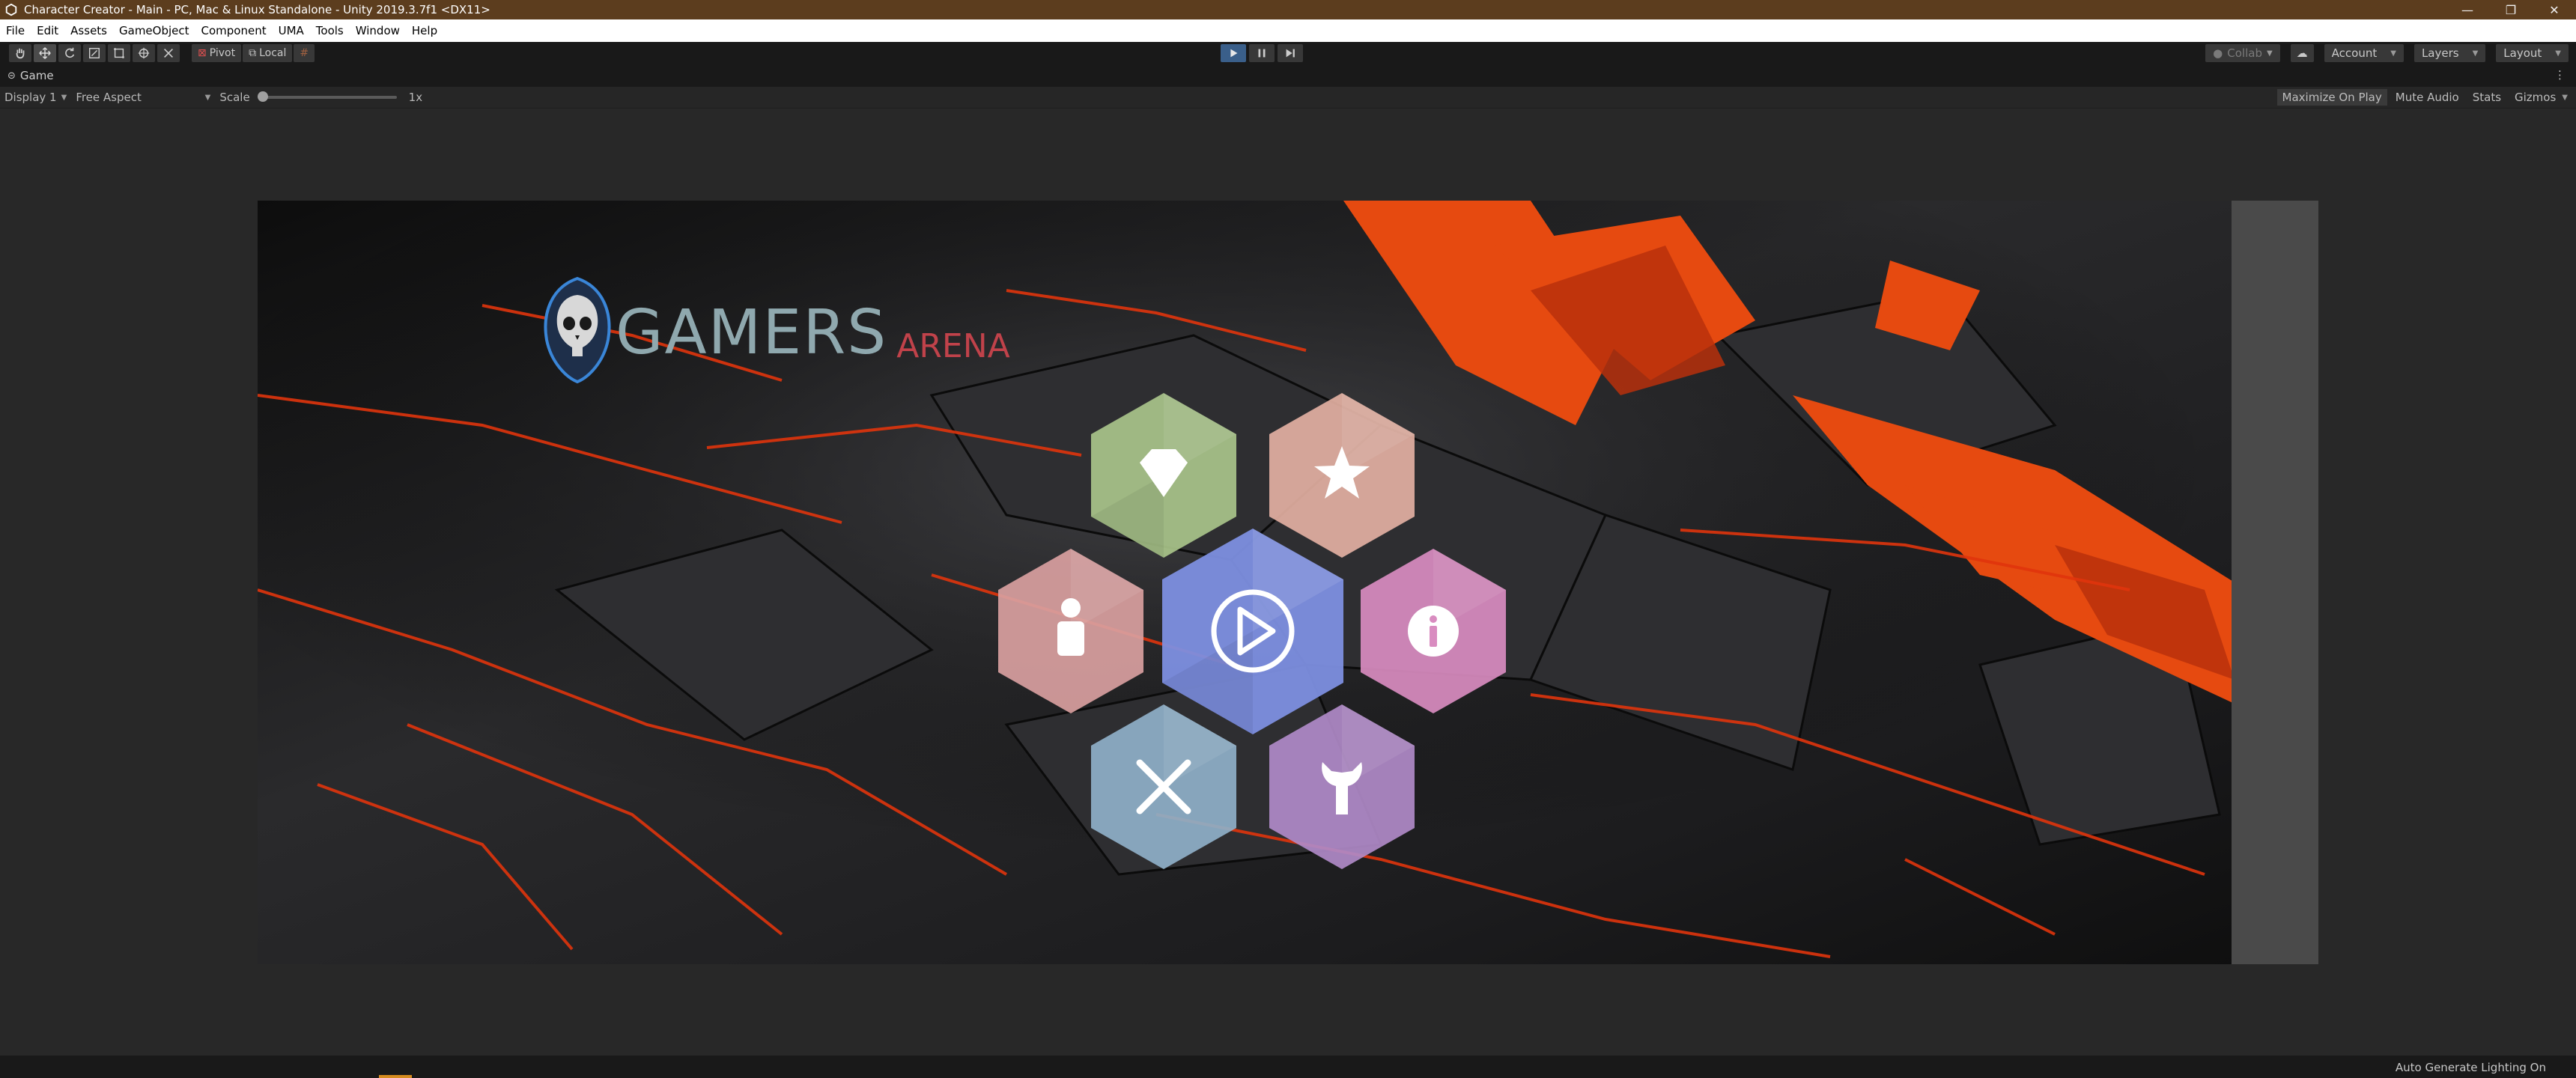  Describe the element at coordinates (1164, 787) in the screenshot. I see `exit-button` at that location.